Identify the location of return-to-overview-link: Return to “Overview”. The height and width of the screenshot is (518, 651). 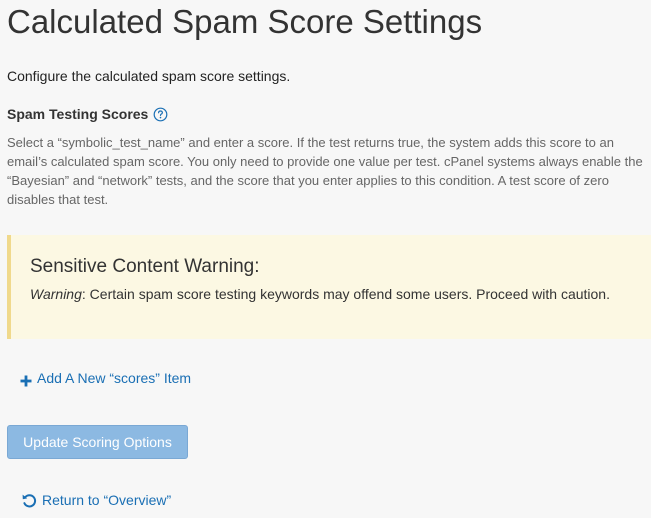
(96, 500).